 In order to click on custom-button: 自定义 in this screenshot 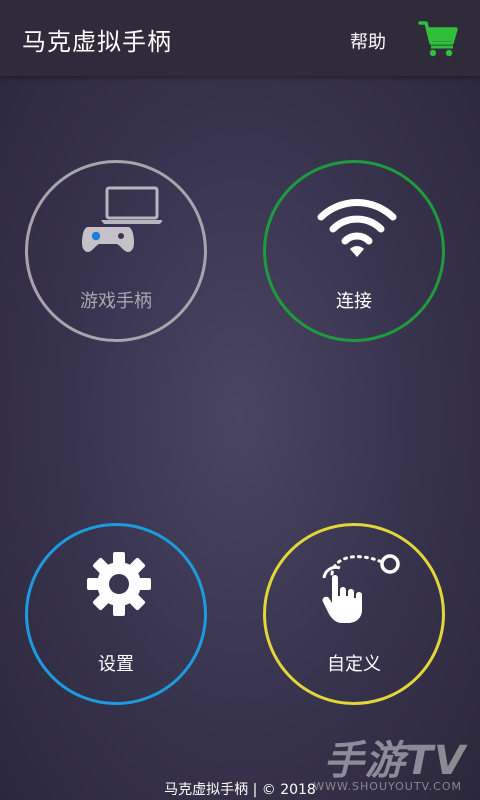, I will do `click(354, 614)`.